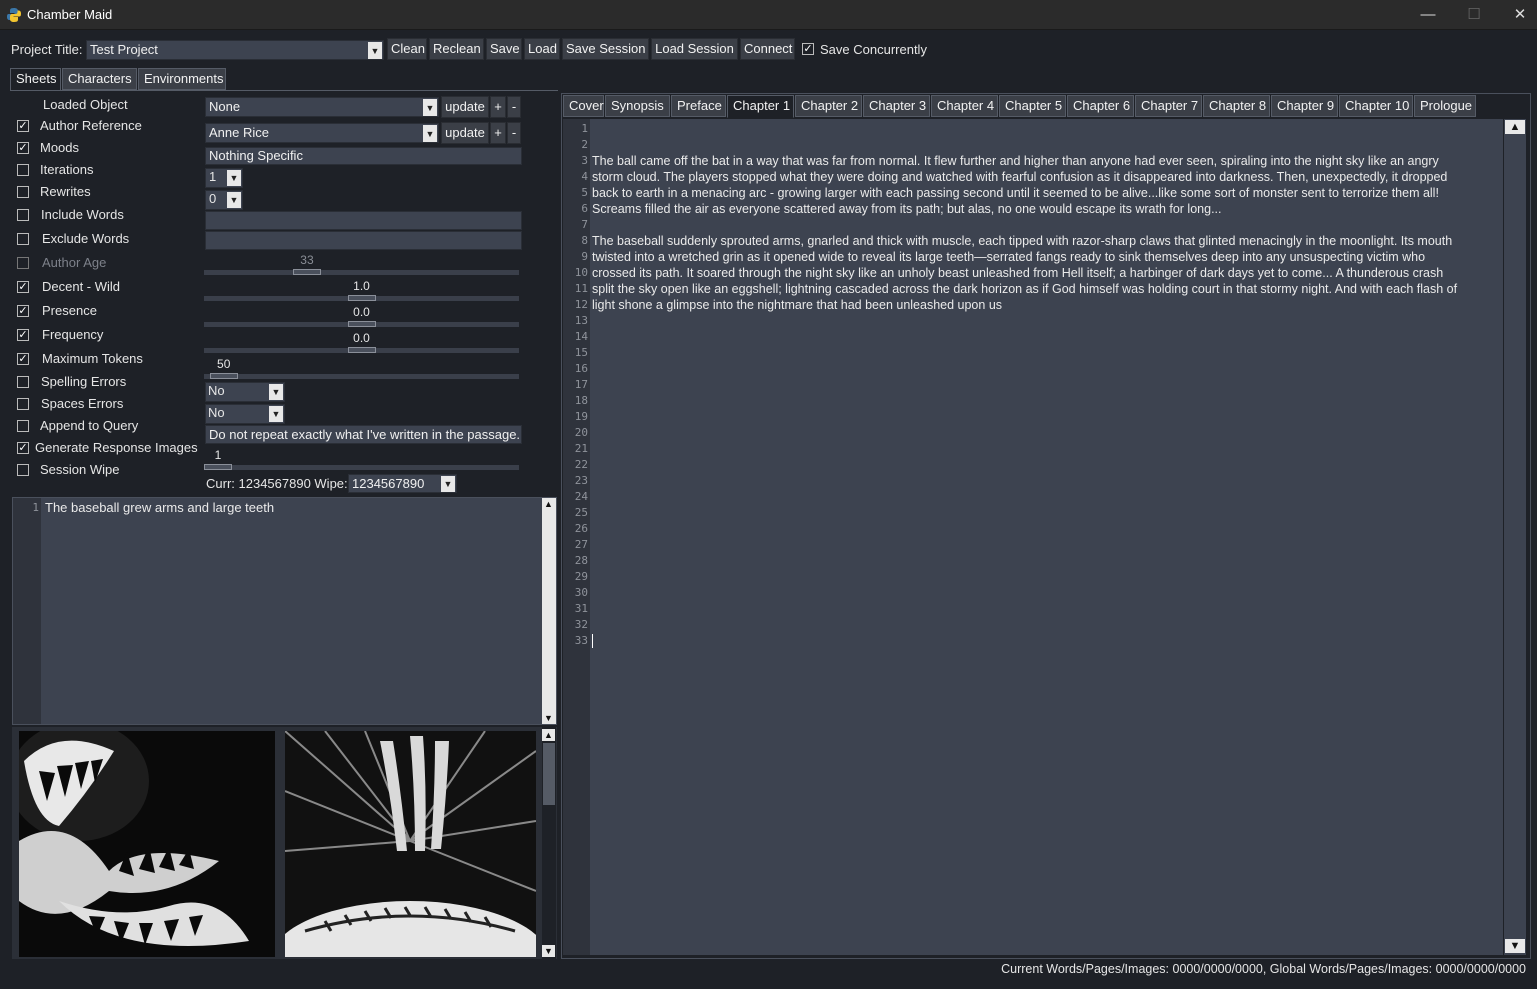  Describe the element at coordinates (23, 192) in the screenshot. I see `rewrites-checkbox` at that location.